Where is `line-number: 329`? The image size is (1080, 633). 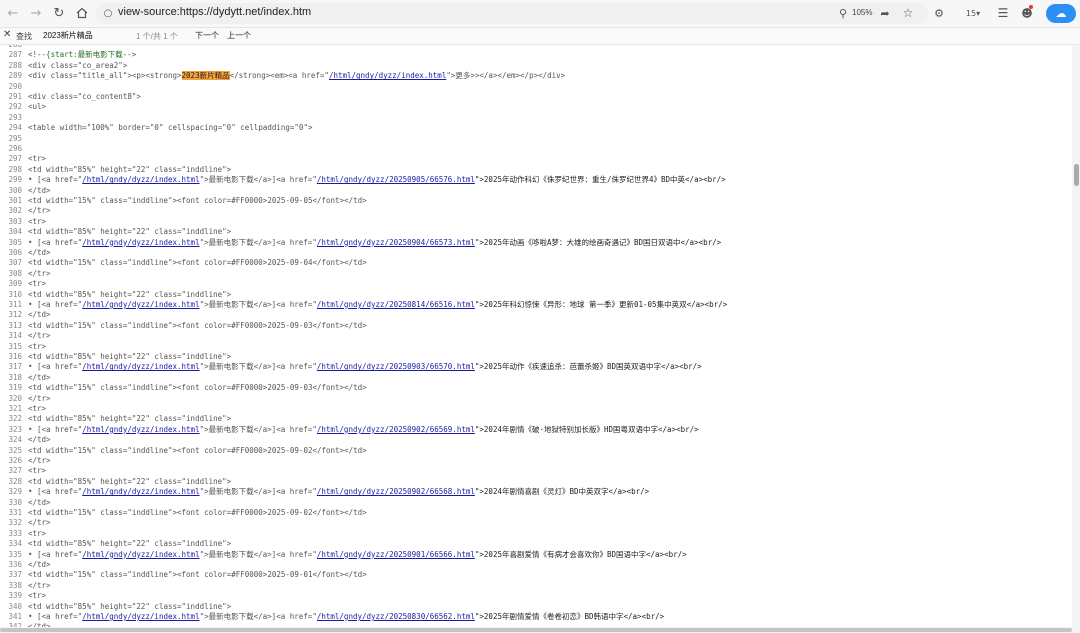 line-number: 329 is located at coordinates (15, 492).